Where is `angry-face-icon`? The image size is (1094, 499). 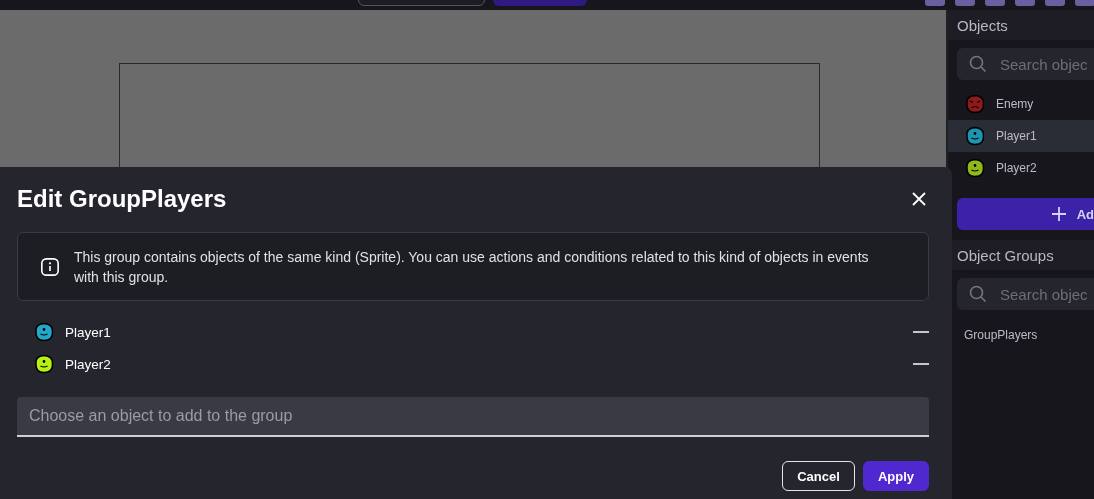
angry-face-icon is located at coordinates (975, 104).